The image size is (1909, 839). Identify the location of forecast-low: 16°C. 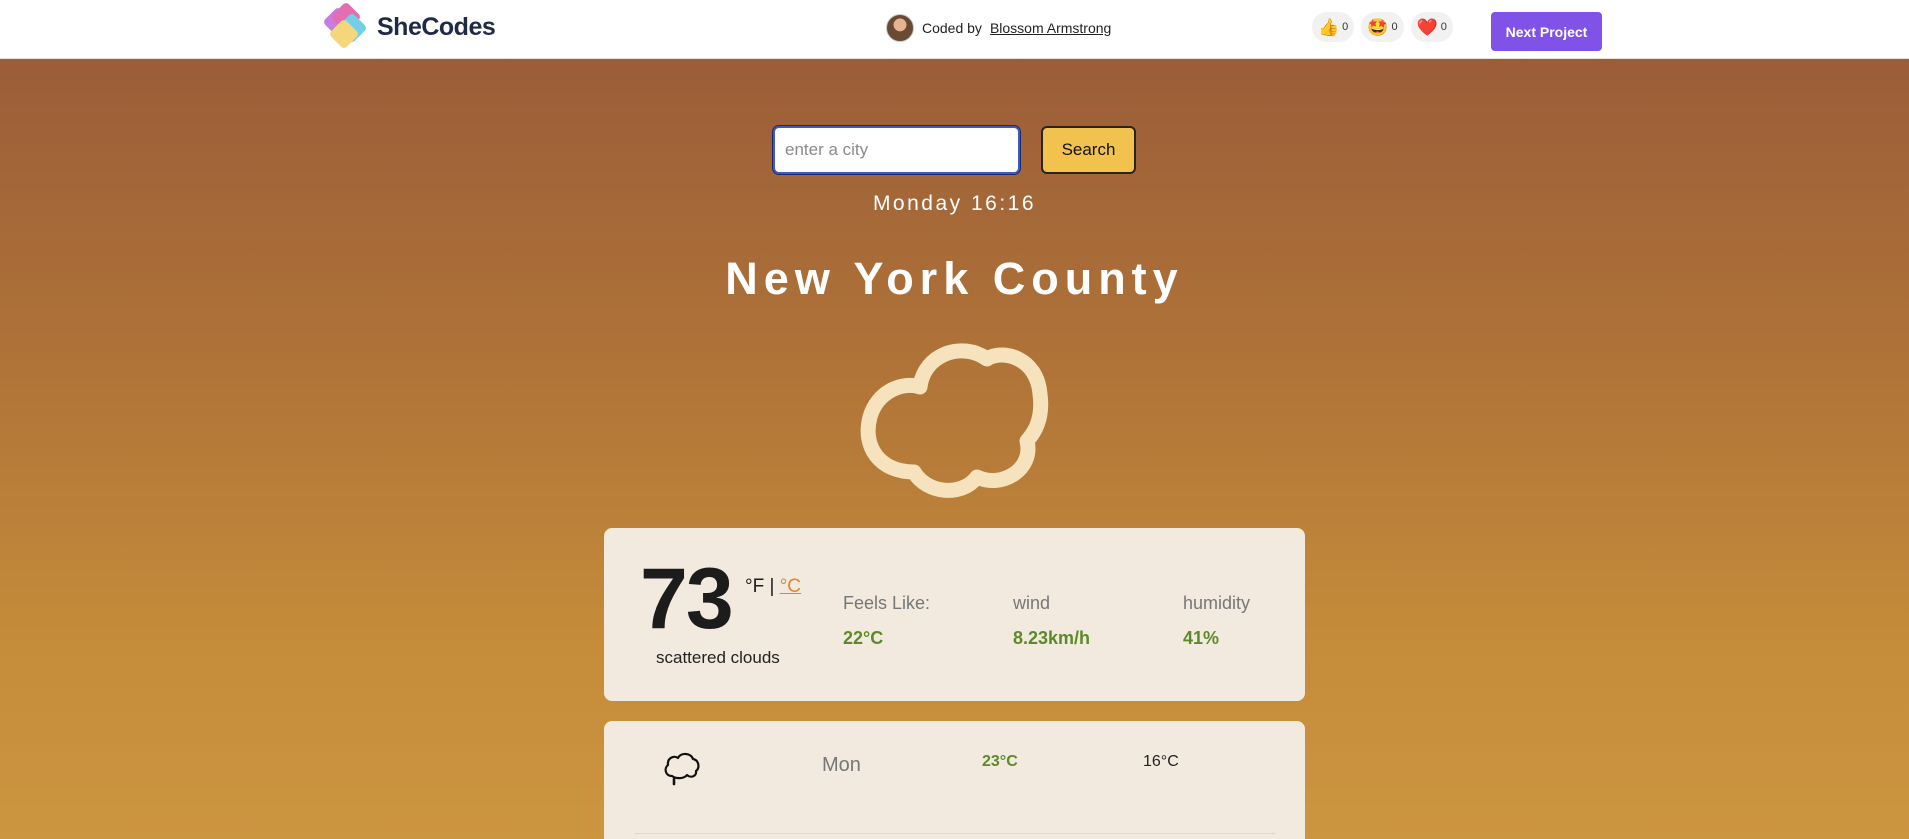
(1161, 761).